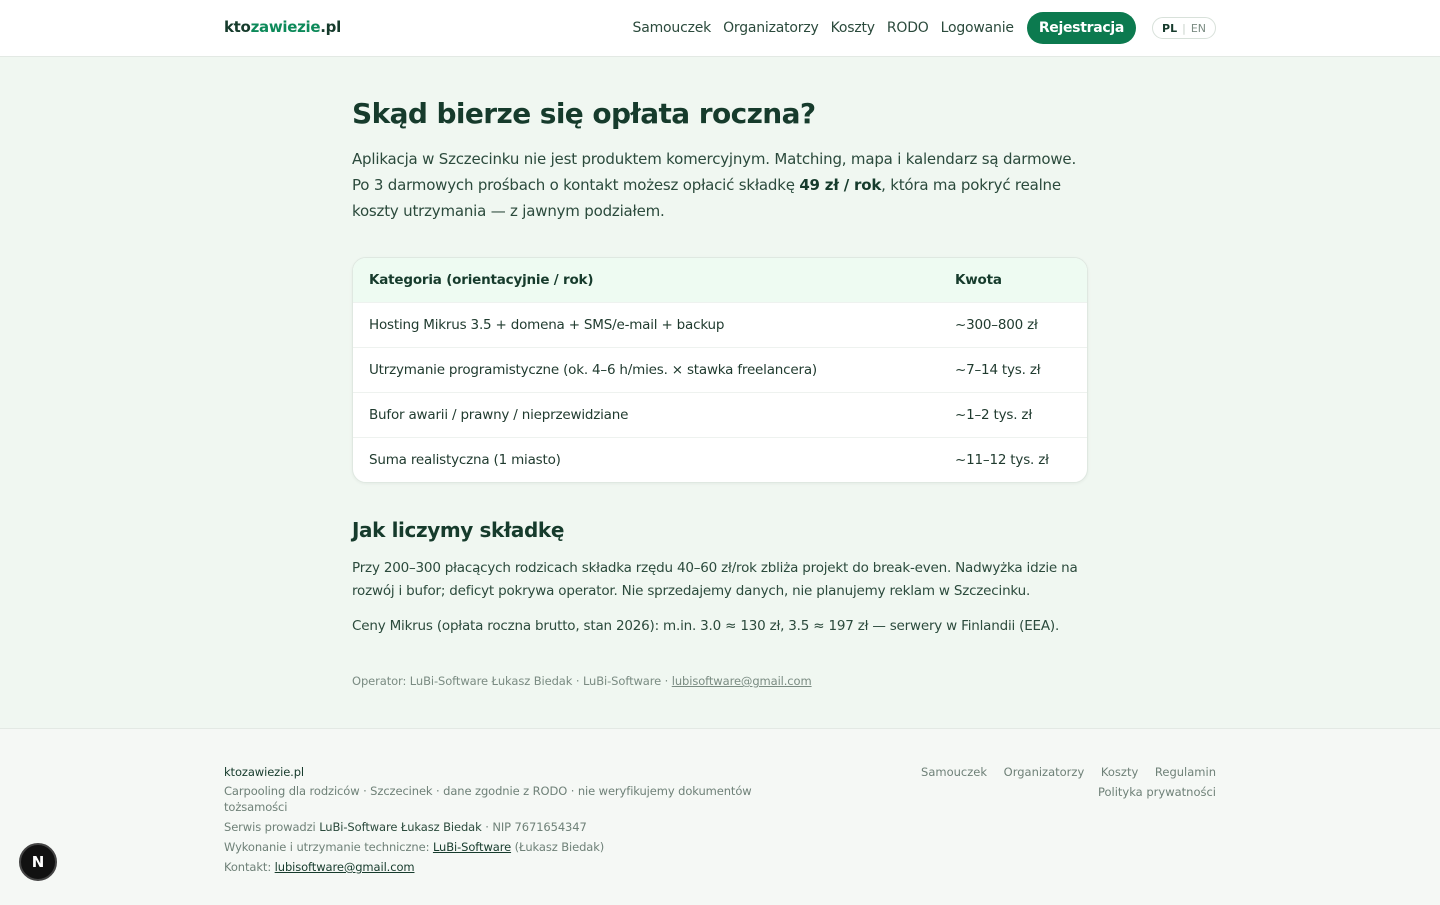  Describe the element at coordinates (1002, 460) in the screenshot. I see `table-cell-amount: ~11–12 tys. zł` at that location.